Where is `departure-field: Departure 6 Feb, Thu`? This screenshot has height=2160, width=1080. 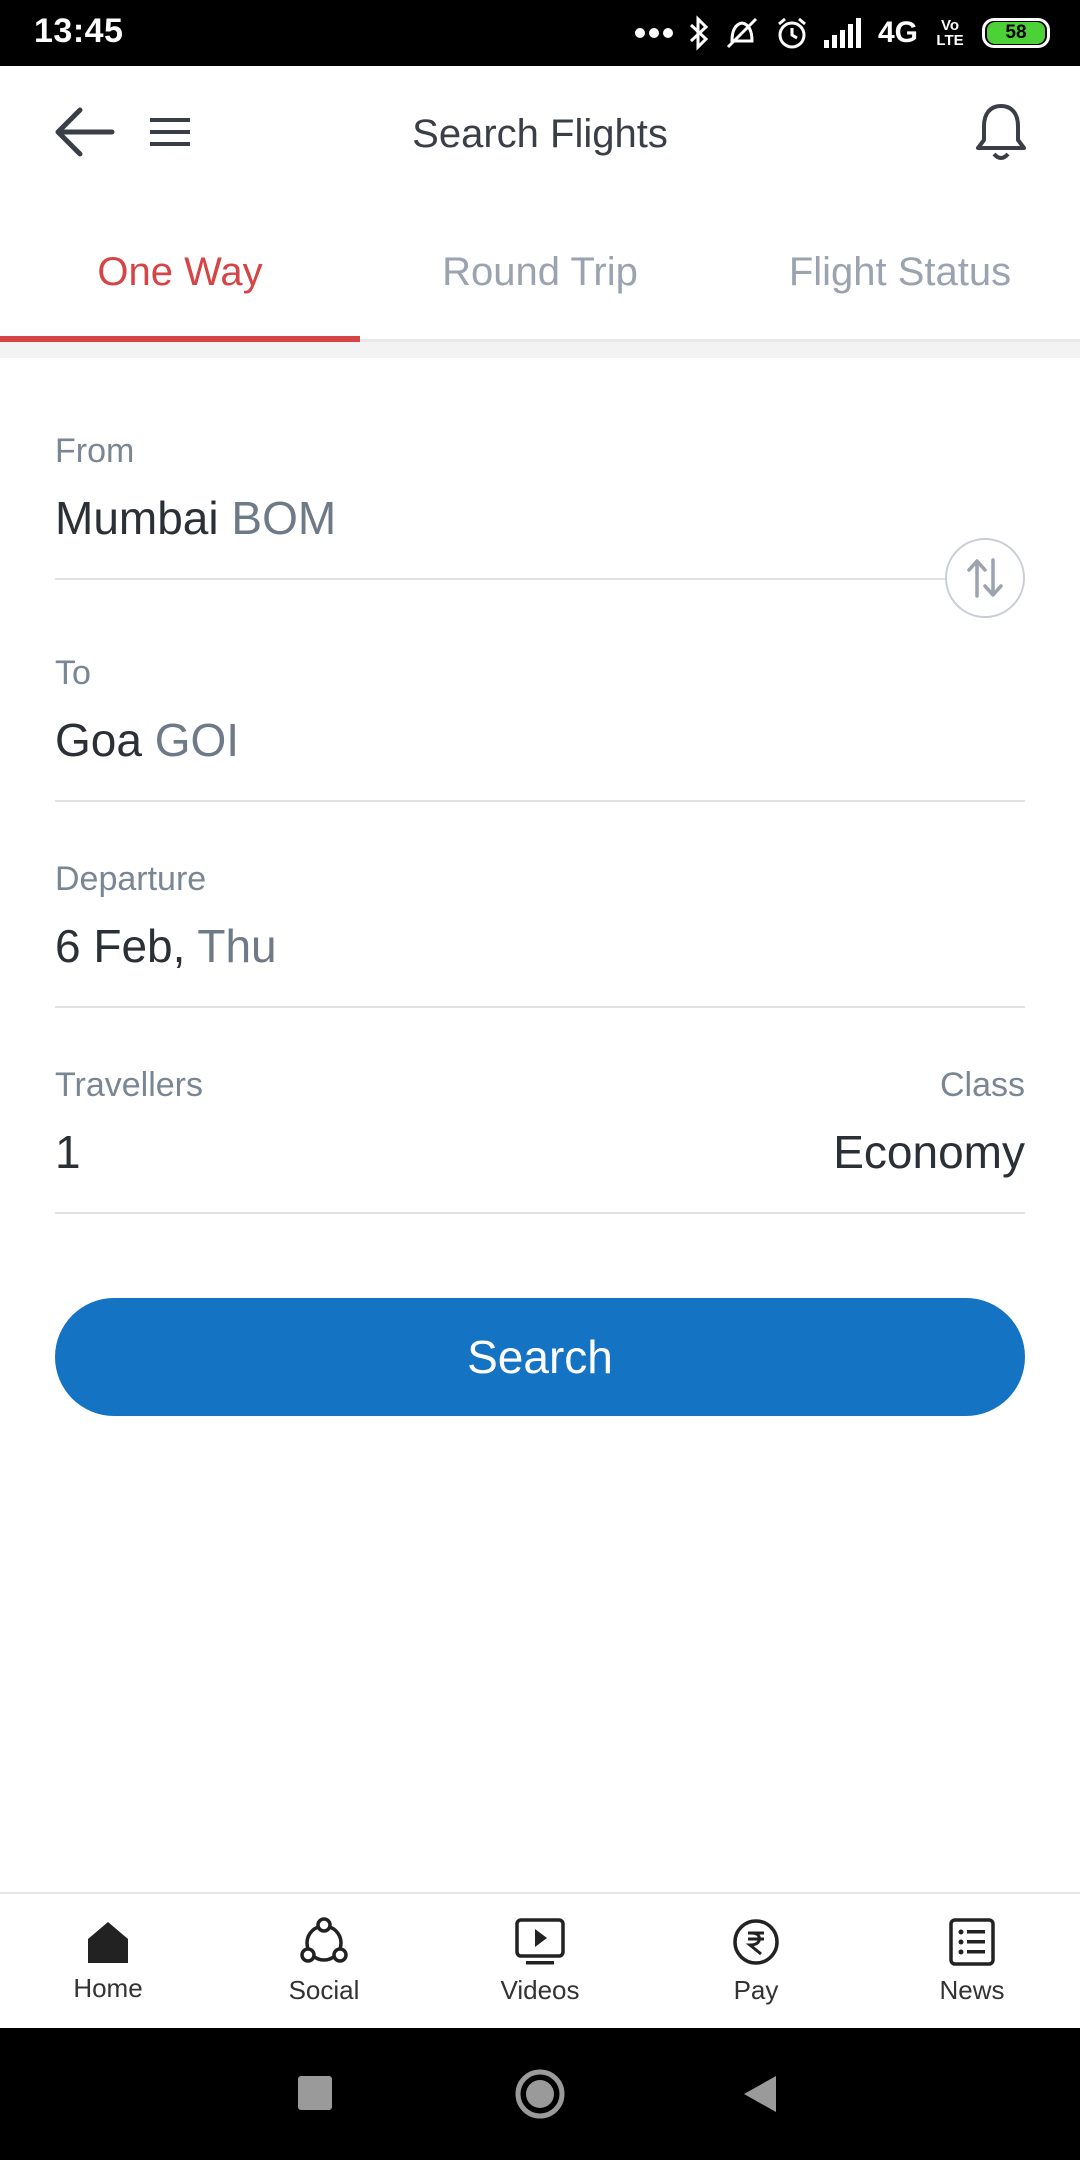
departure-field: Departure 6 Feb, Thu is located at coordinates (540, 934).